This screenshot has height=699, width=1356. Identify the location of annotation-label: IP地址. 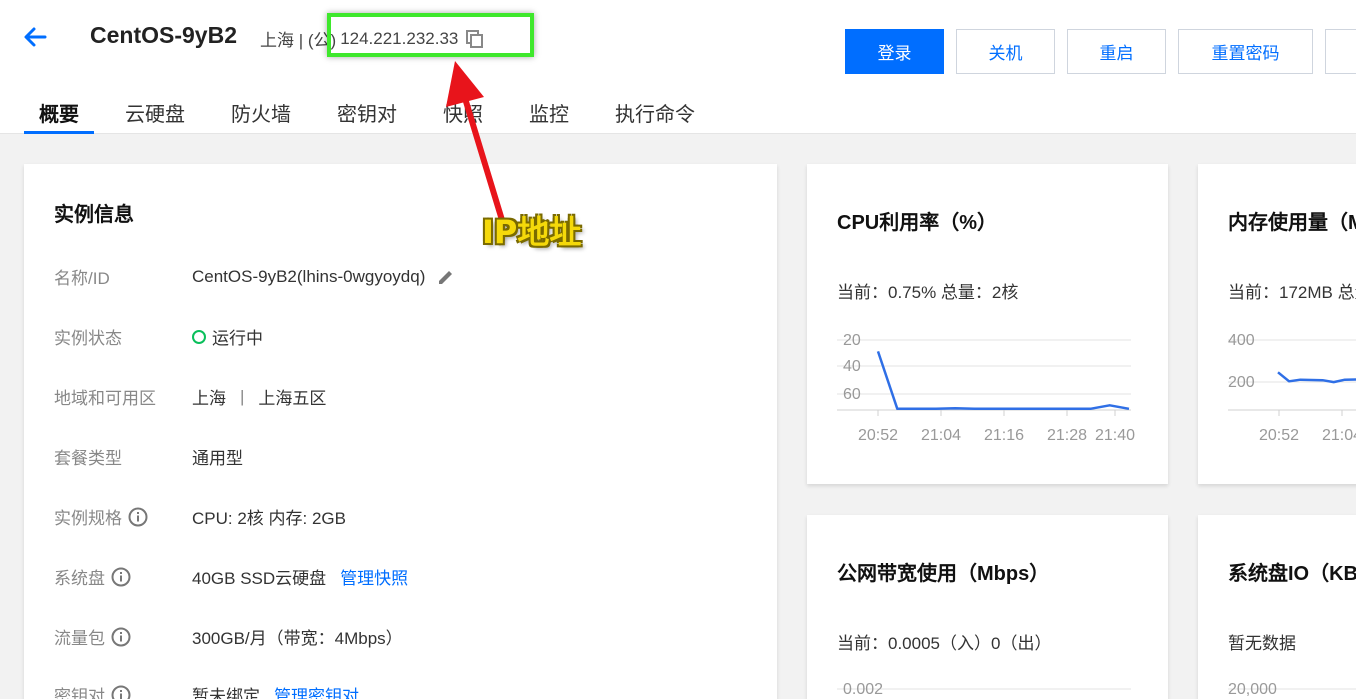
(532, 232).